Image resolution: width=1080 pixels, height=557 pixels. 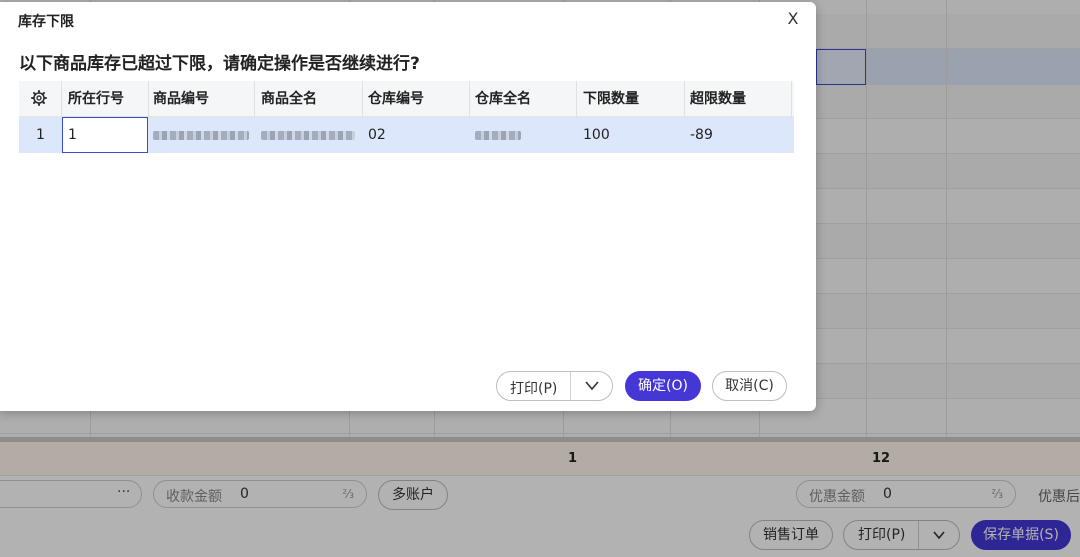 I want to click on print-split-button: 打印(P), so click(x=554, y=386).